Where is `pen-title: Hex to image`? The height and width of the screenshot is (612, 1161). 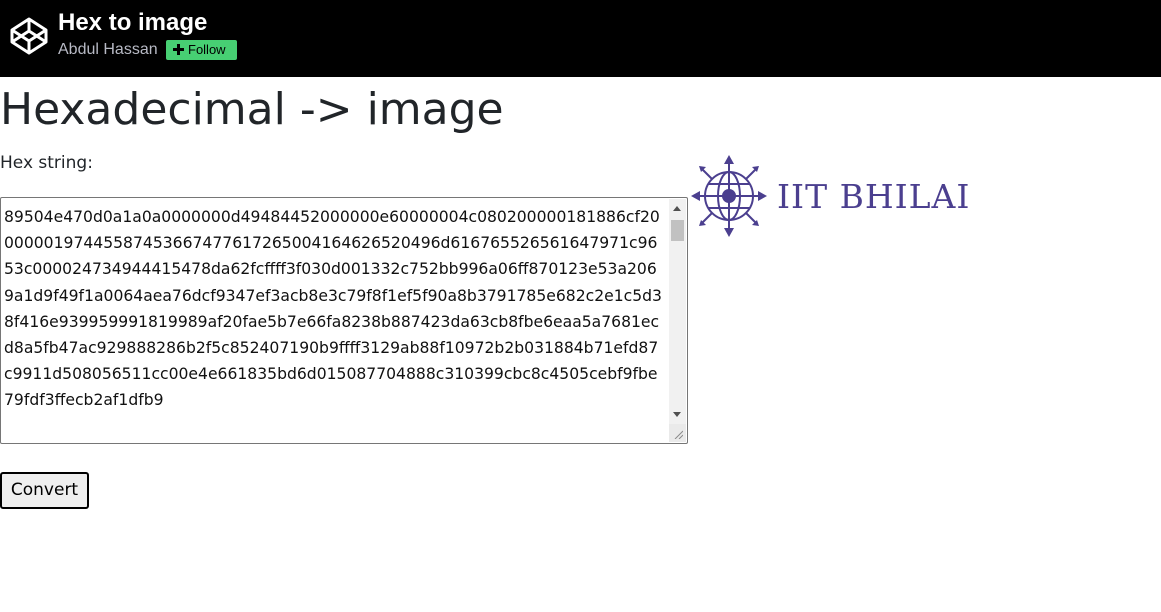 pen-title: Hex to image is located at coordinates (133, 22).